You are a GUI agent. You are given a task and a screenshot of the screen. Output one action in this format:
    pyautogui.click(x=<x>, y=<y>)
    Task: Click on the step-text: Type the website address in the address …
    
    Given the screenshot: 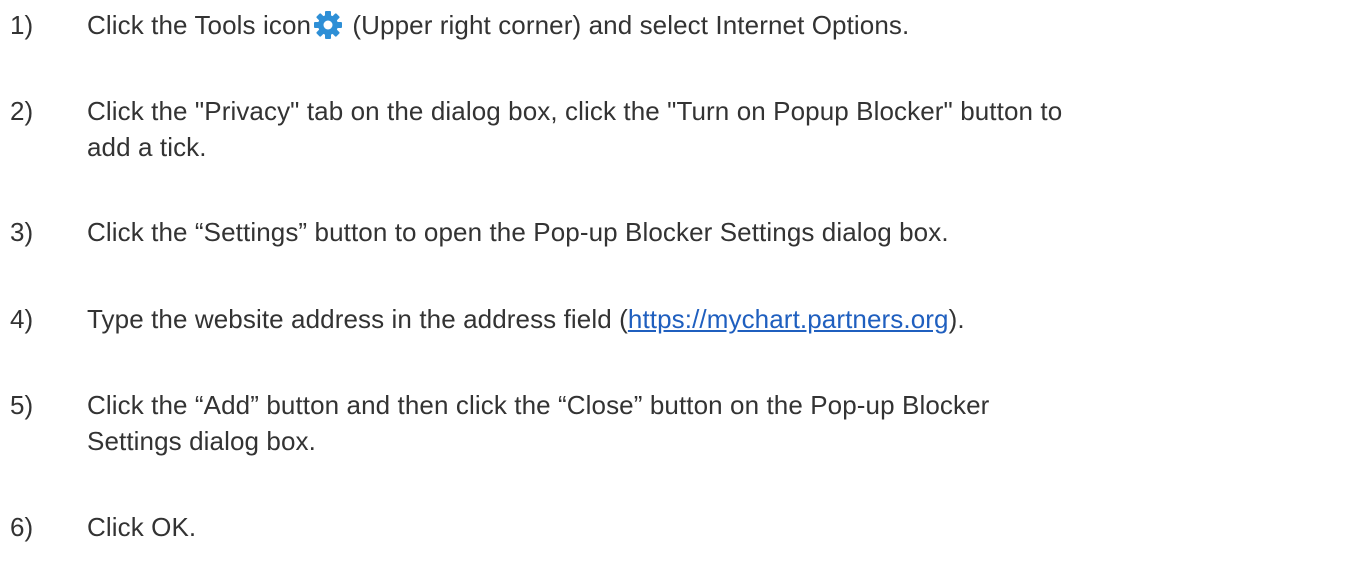 What is the action you would take?
    pyautogui.click(x=526, y=319)
    